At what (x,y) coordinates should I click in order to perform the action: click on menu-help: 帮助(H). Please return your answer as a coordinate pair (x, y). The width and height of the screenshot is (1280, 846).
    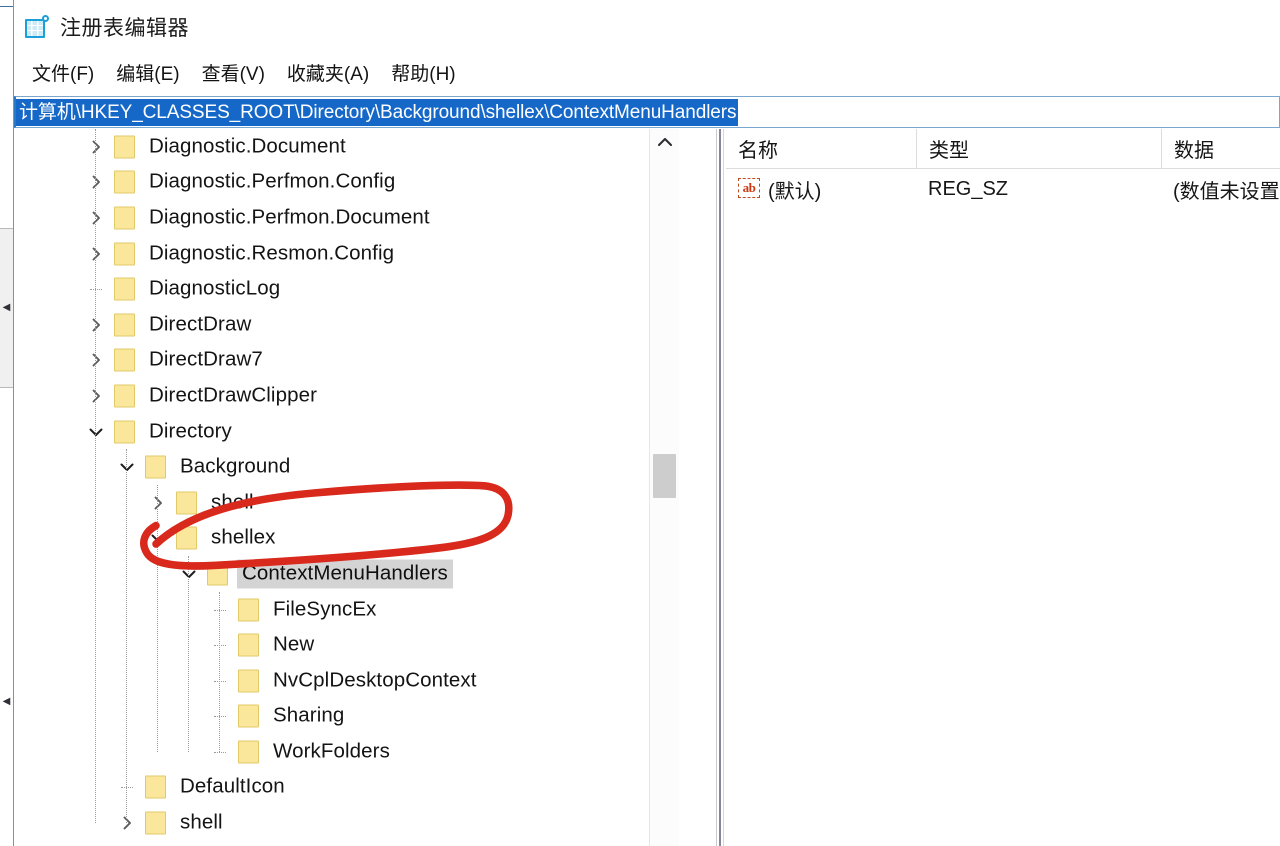
    Looking at the image, I should click on (424, 72).